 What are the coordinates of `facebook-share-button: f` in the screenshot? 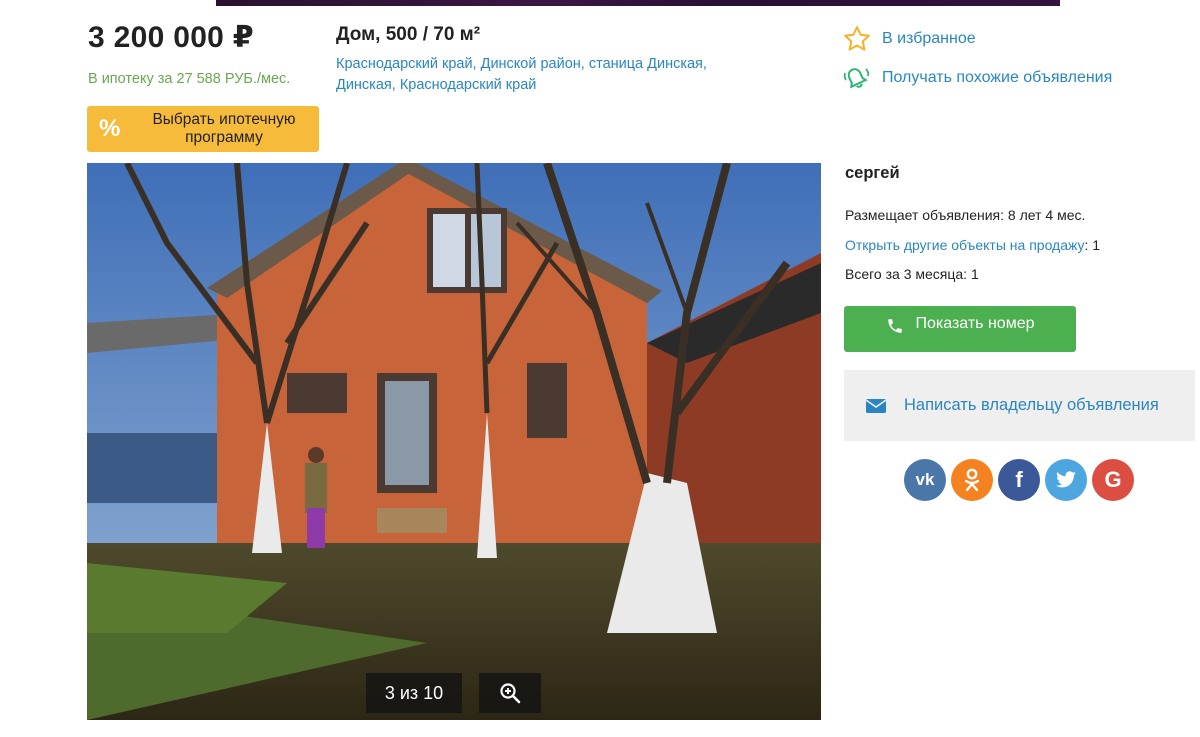 It's located at (1019, 480).